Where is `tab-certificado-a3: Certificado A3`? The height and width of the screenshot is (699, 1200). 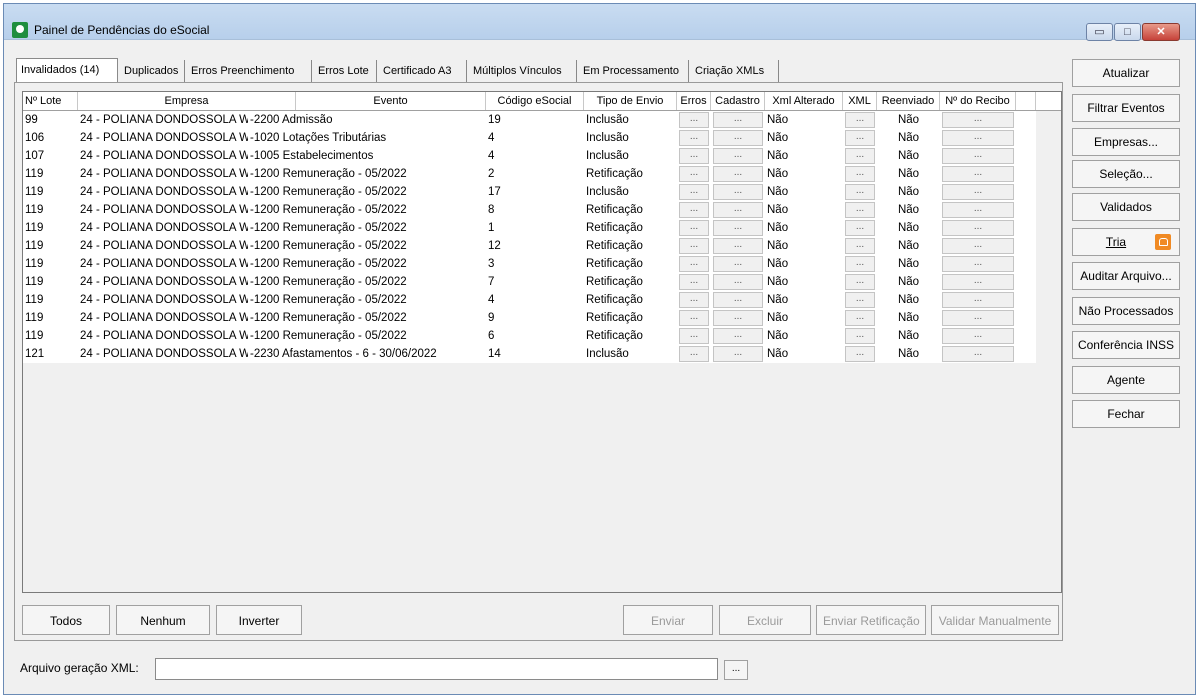
tab-certificado-a3: Certificado A3 is located at coordinates (423, 71).